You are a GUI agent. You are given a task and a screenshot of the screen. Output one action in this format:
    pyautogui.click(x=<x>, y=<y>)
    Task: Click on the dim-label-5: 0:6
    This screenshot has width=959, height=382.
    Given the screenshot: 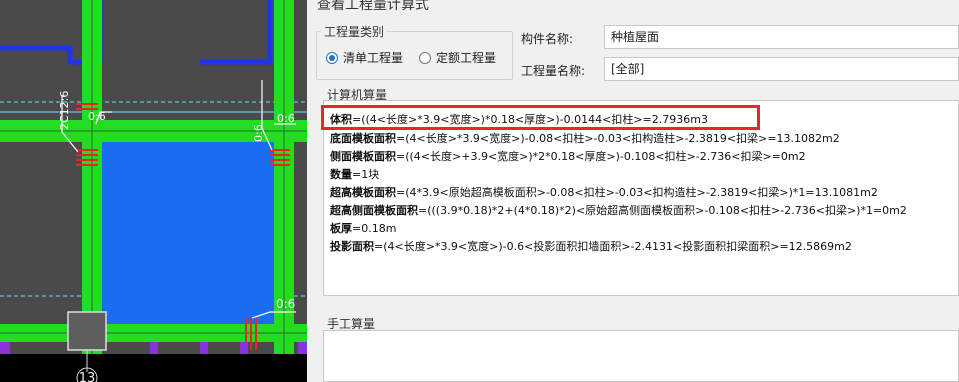 What is the action you would take?
    pyautogui.click(x=285, y=304)
    